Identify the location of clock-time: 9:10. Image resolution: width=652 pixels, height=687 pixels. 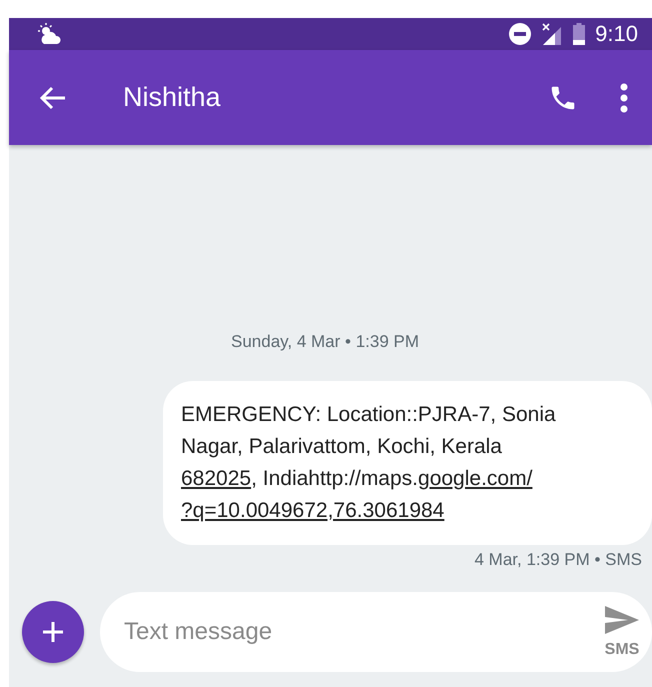
(616, 34).